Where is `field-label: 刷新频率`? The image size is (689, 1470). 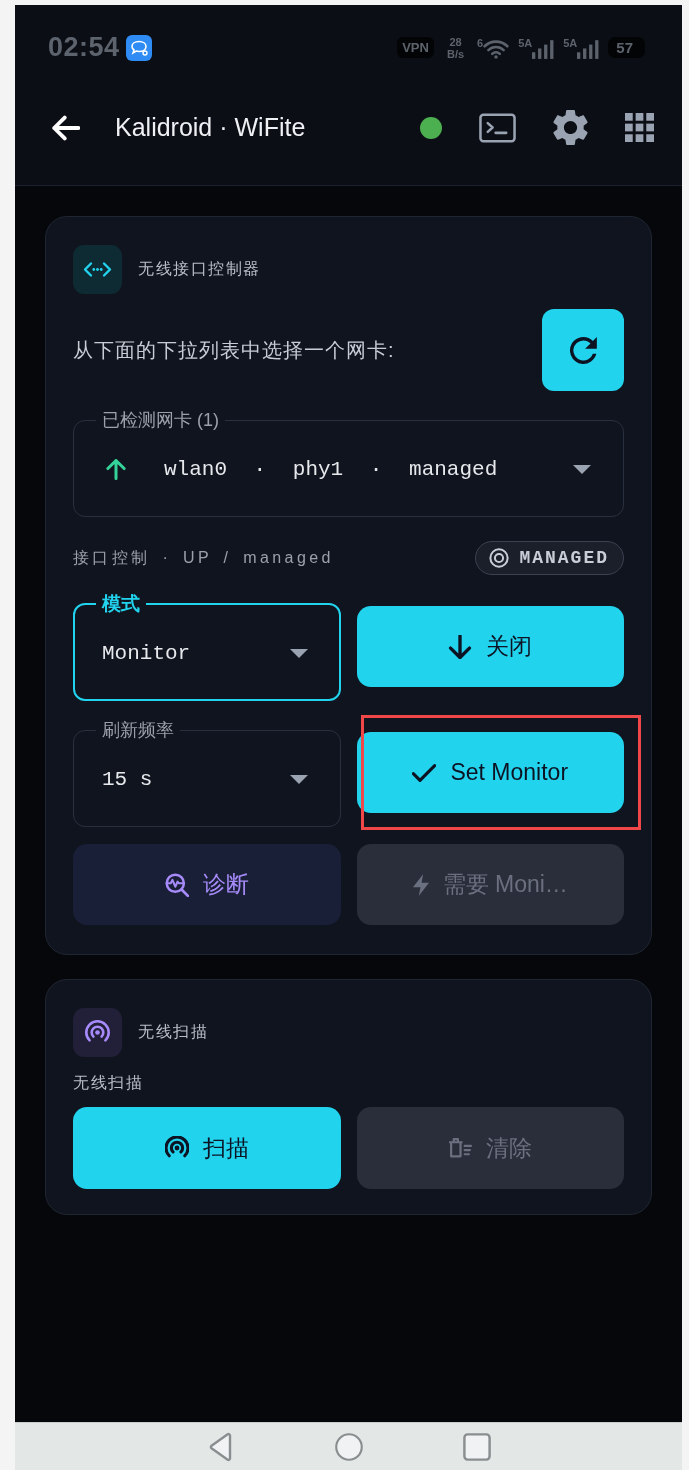
field-label: 刷新频率 is located at coordinates (138, 730).